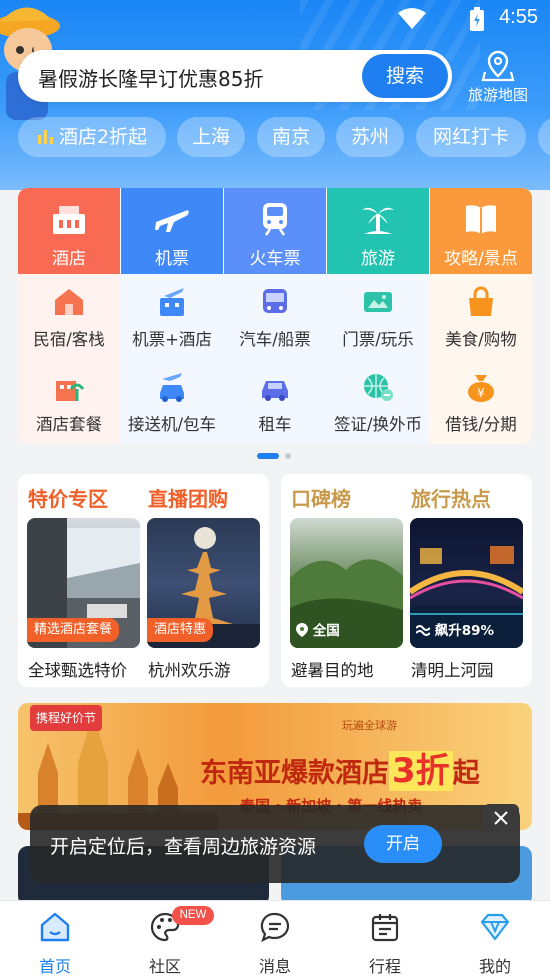  I want to click on deal-caption: 杭州欢乐游, so click(189, 670).